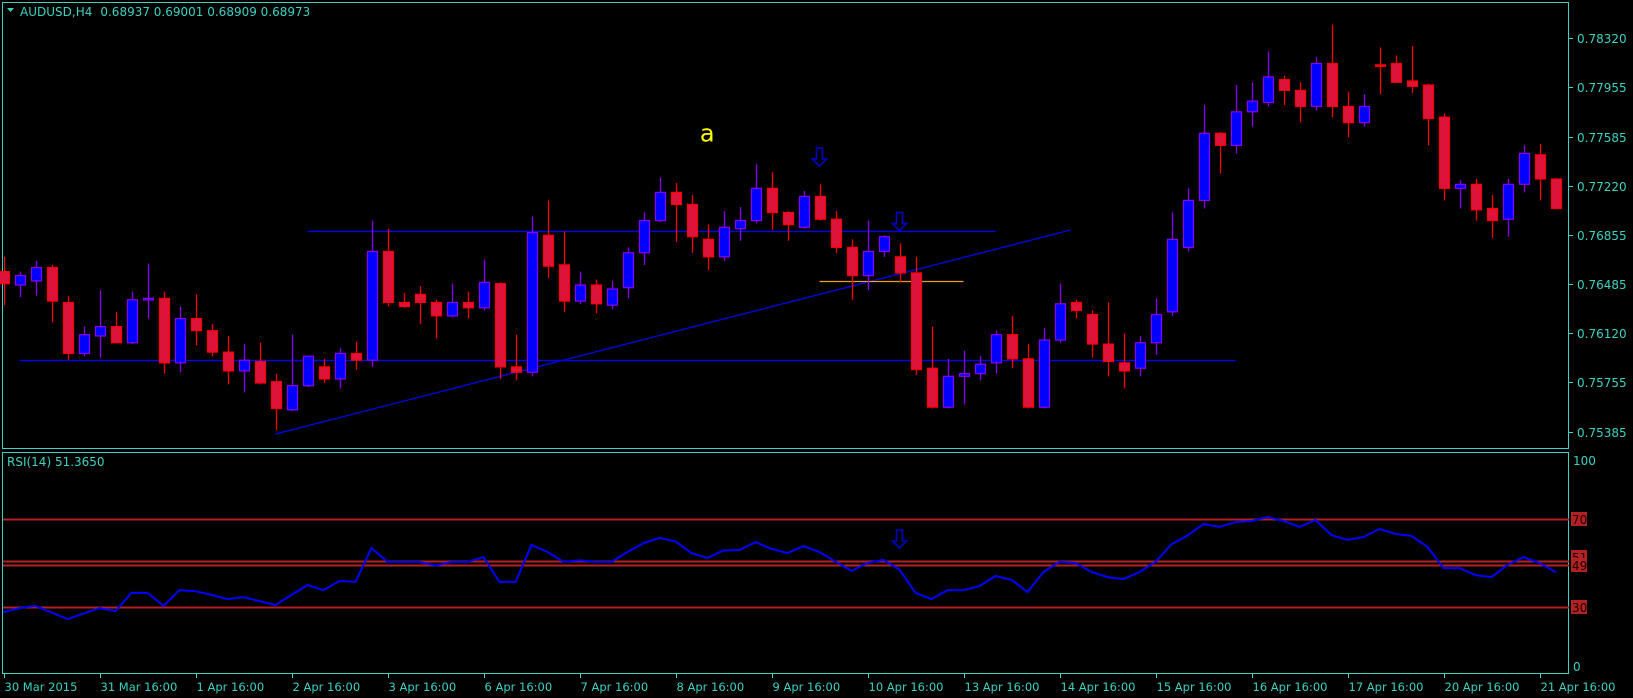 The height and width of the screenshot is (698, 1633). Describe the element at coordinates (1579, 566) in the screenshot. I see `rsi-level-label: 49` at that location.